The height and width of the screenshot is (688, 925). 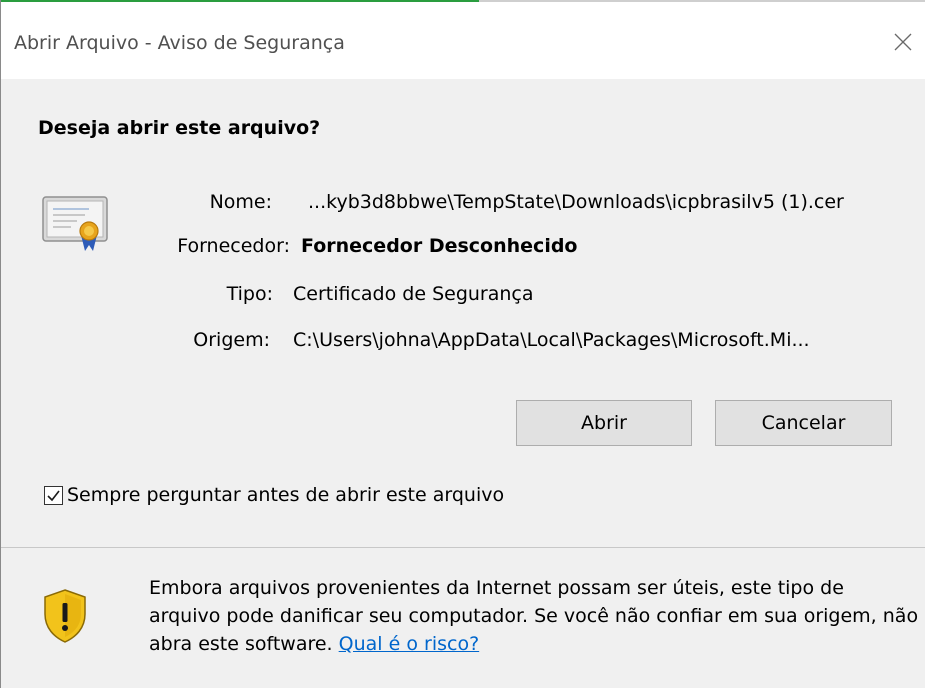 I want to click on type-value: Certificado de Segurança, so click(x=413, y=294).